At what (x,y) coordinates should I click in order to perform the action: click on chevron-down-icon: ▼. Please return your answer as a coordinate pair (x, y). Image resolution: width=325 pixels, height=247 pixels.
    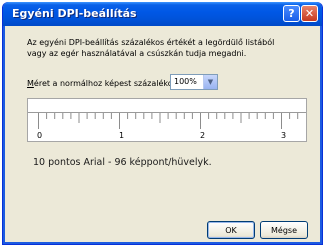
    Looking at the image, I should click on (210, 82).